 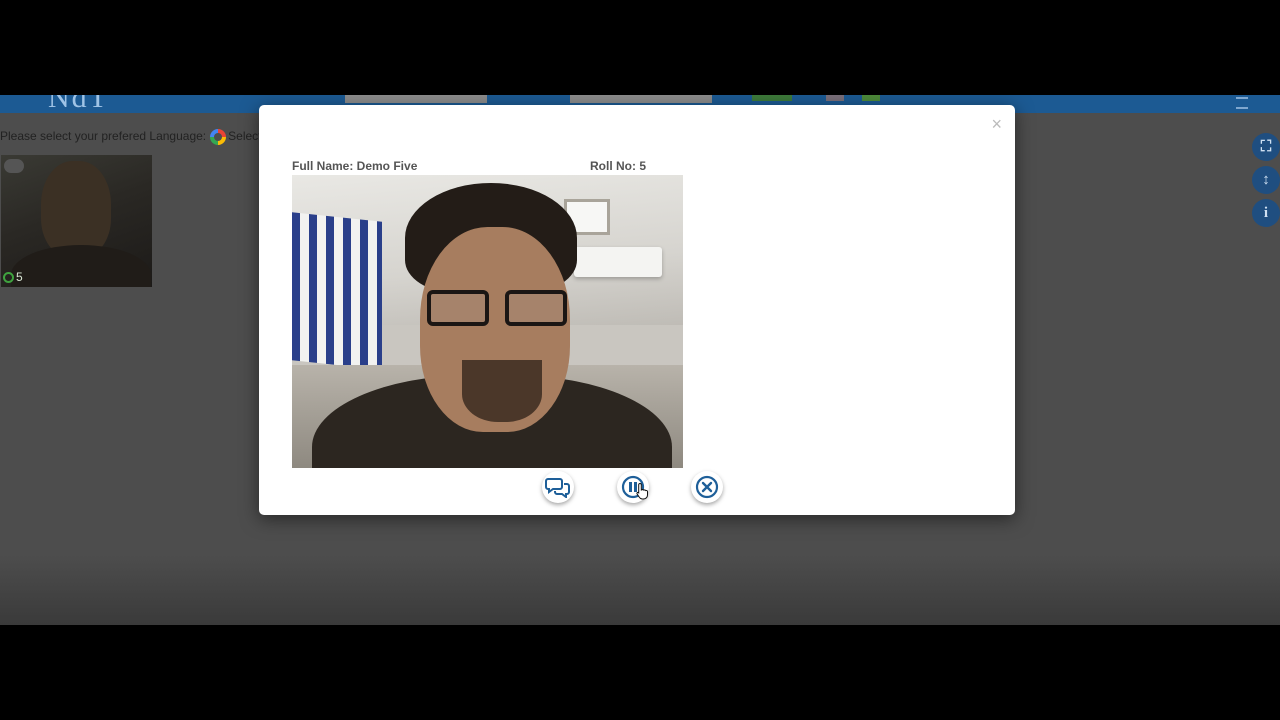 I want to click on video-person-glasses, so click(x=497, y=309).